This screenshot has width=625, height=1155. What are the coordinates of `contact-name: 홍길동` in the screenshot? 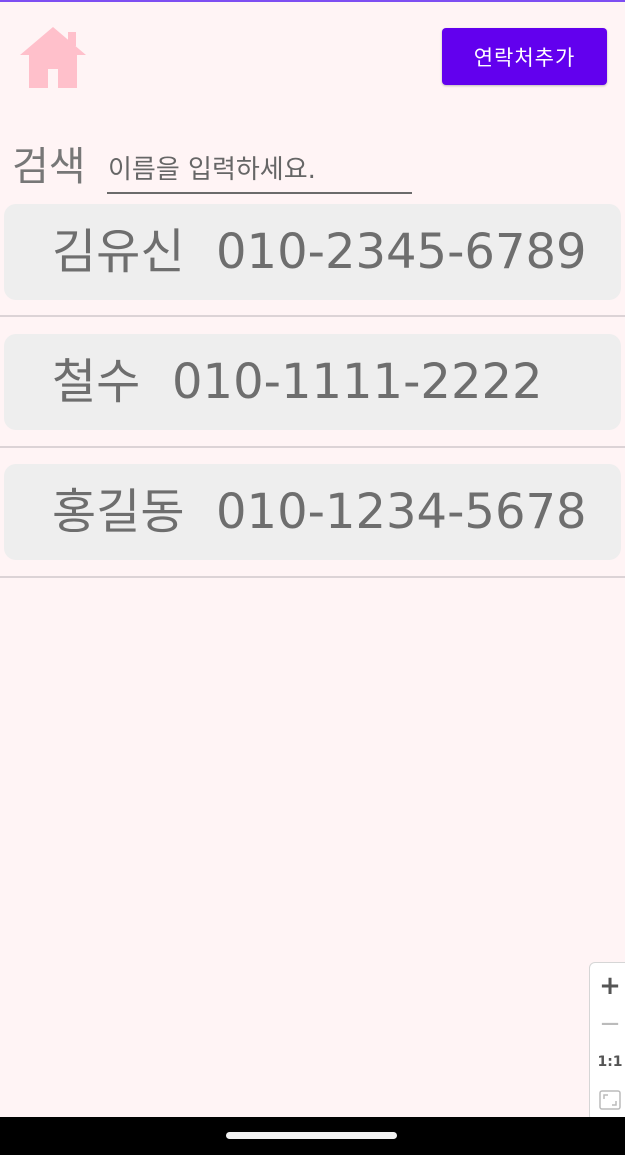 It's located at (118, 512).